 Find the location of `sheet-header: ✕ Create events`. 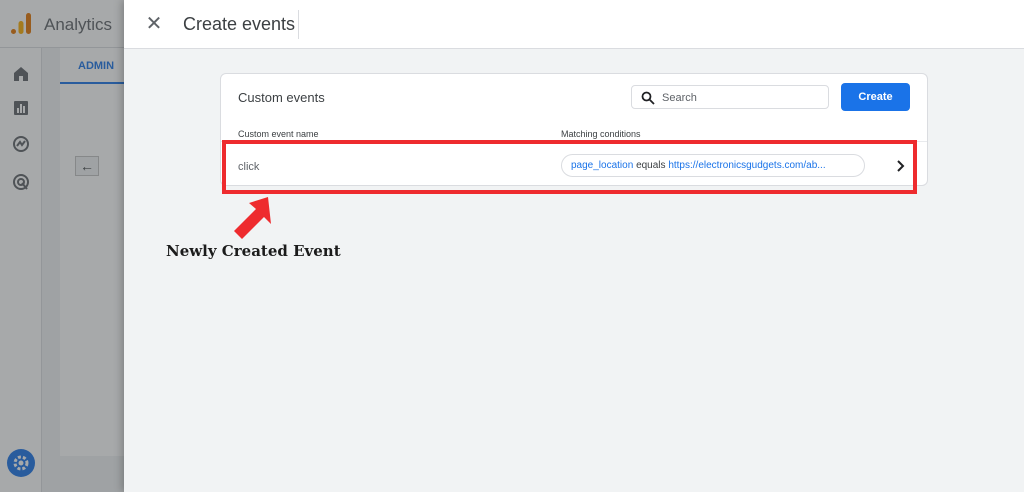

sheet-header: ✕ Create events is located at coordinates (574, 24).